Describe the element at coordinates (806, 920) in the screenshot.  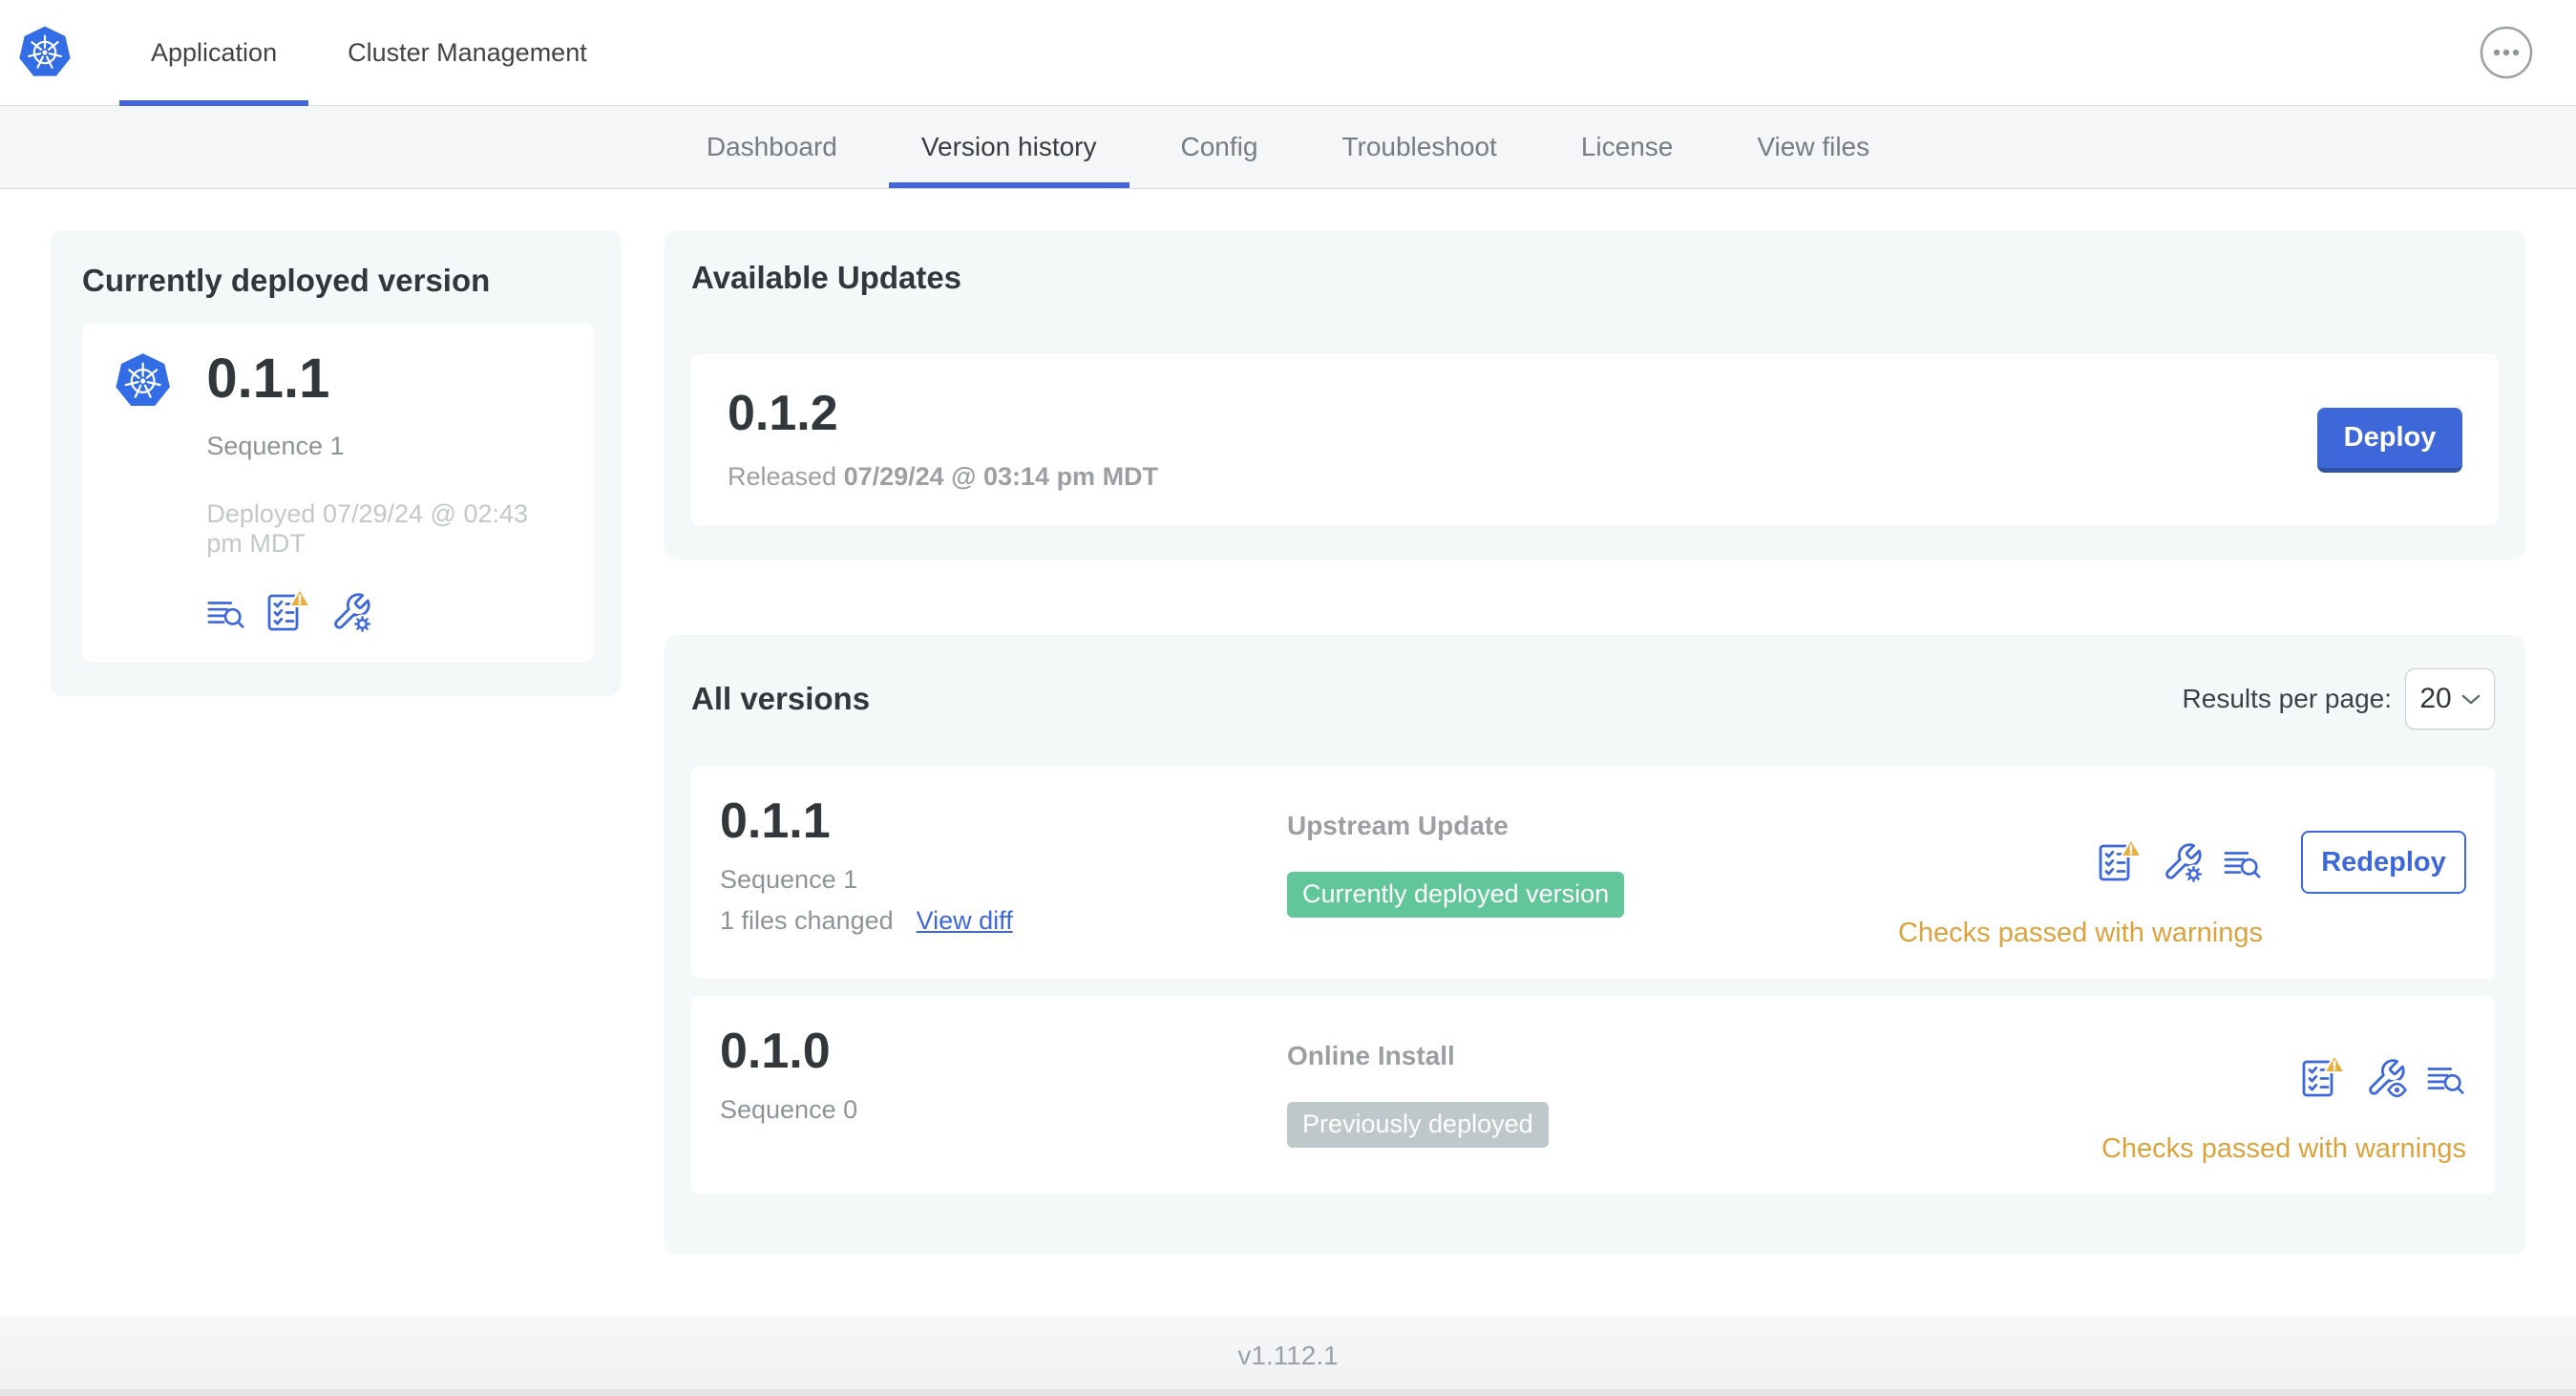
I see `files-changed-text: 1 files changed` at that location.